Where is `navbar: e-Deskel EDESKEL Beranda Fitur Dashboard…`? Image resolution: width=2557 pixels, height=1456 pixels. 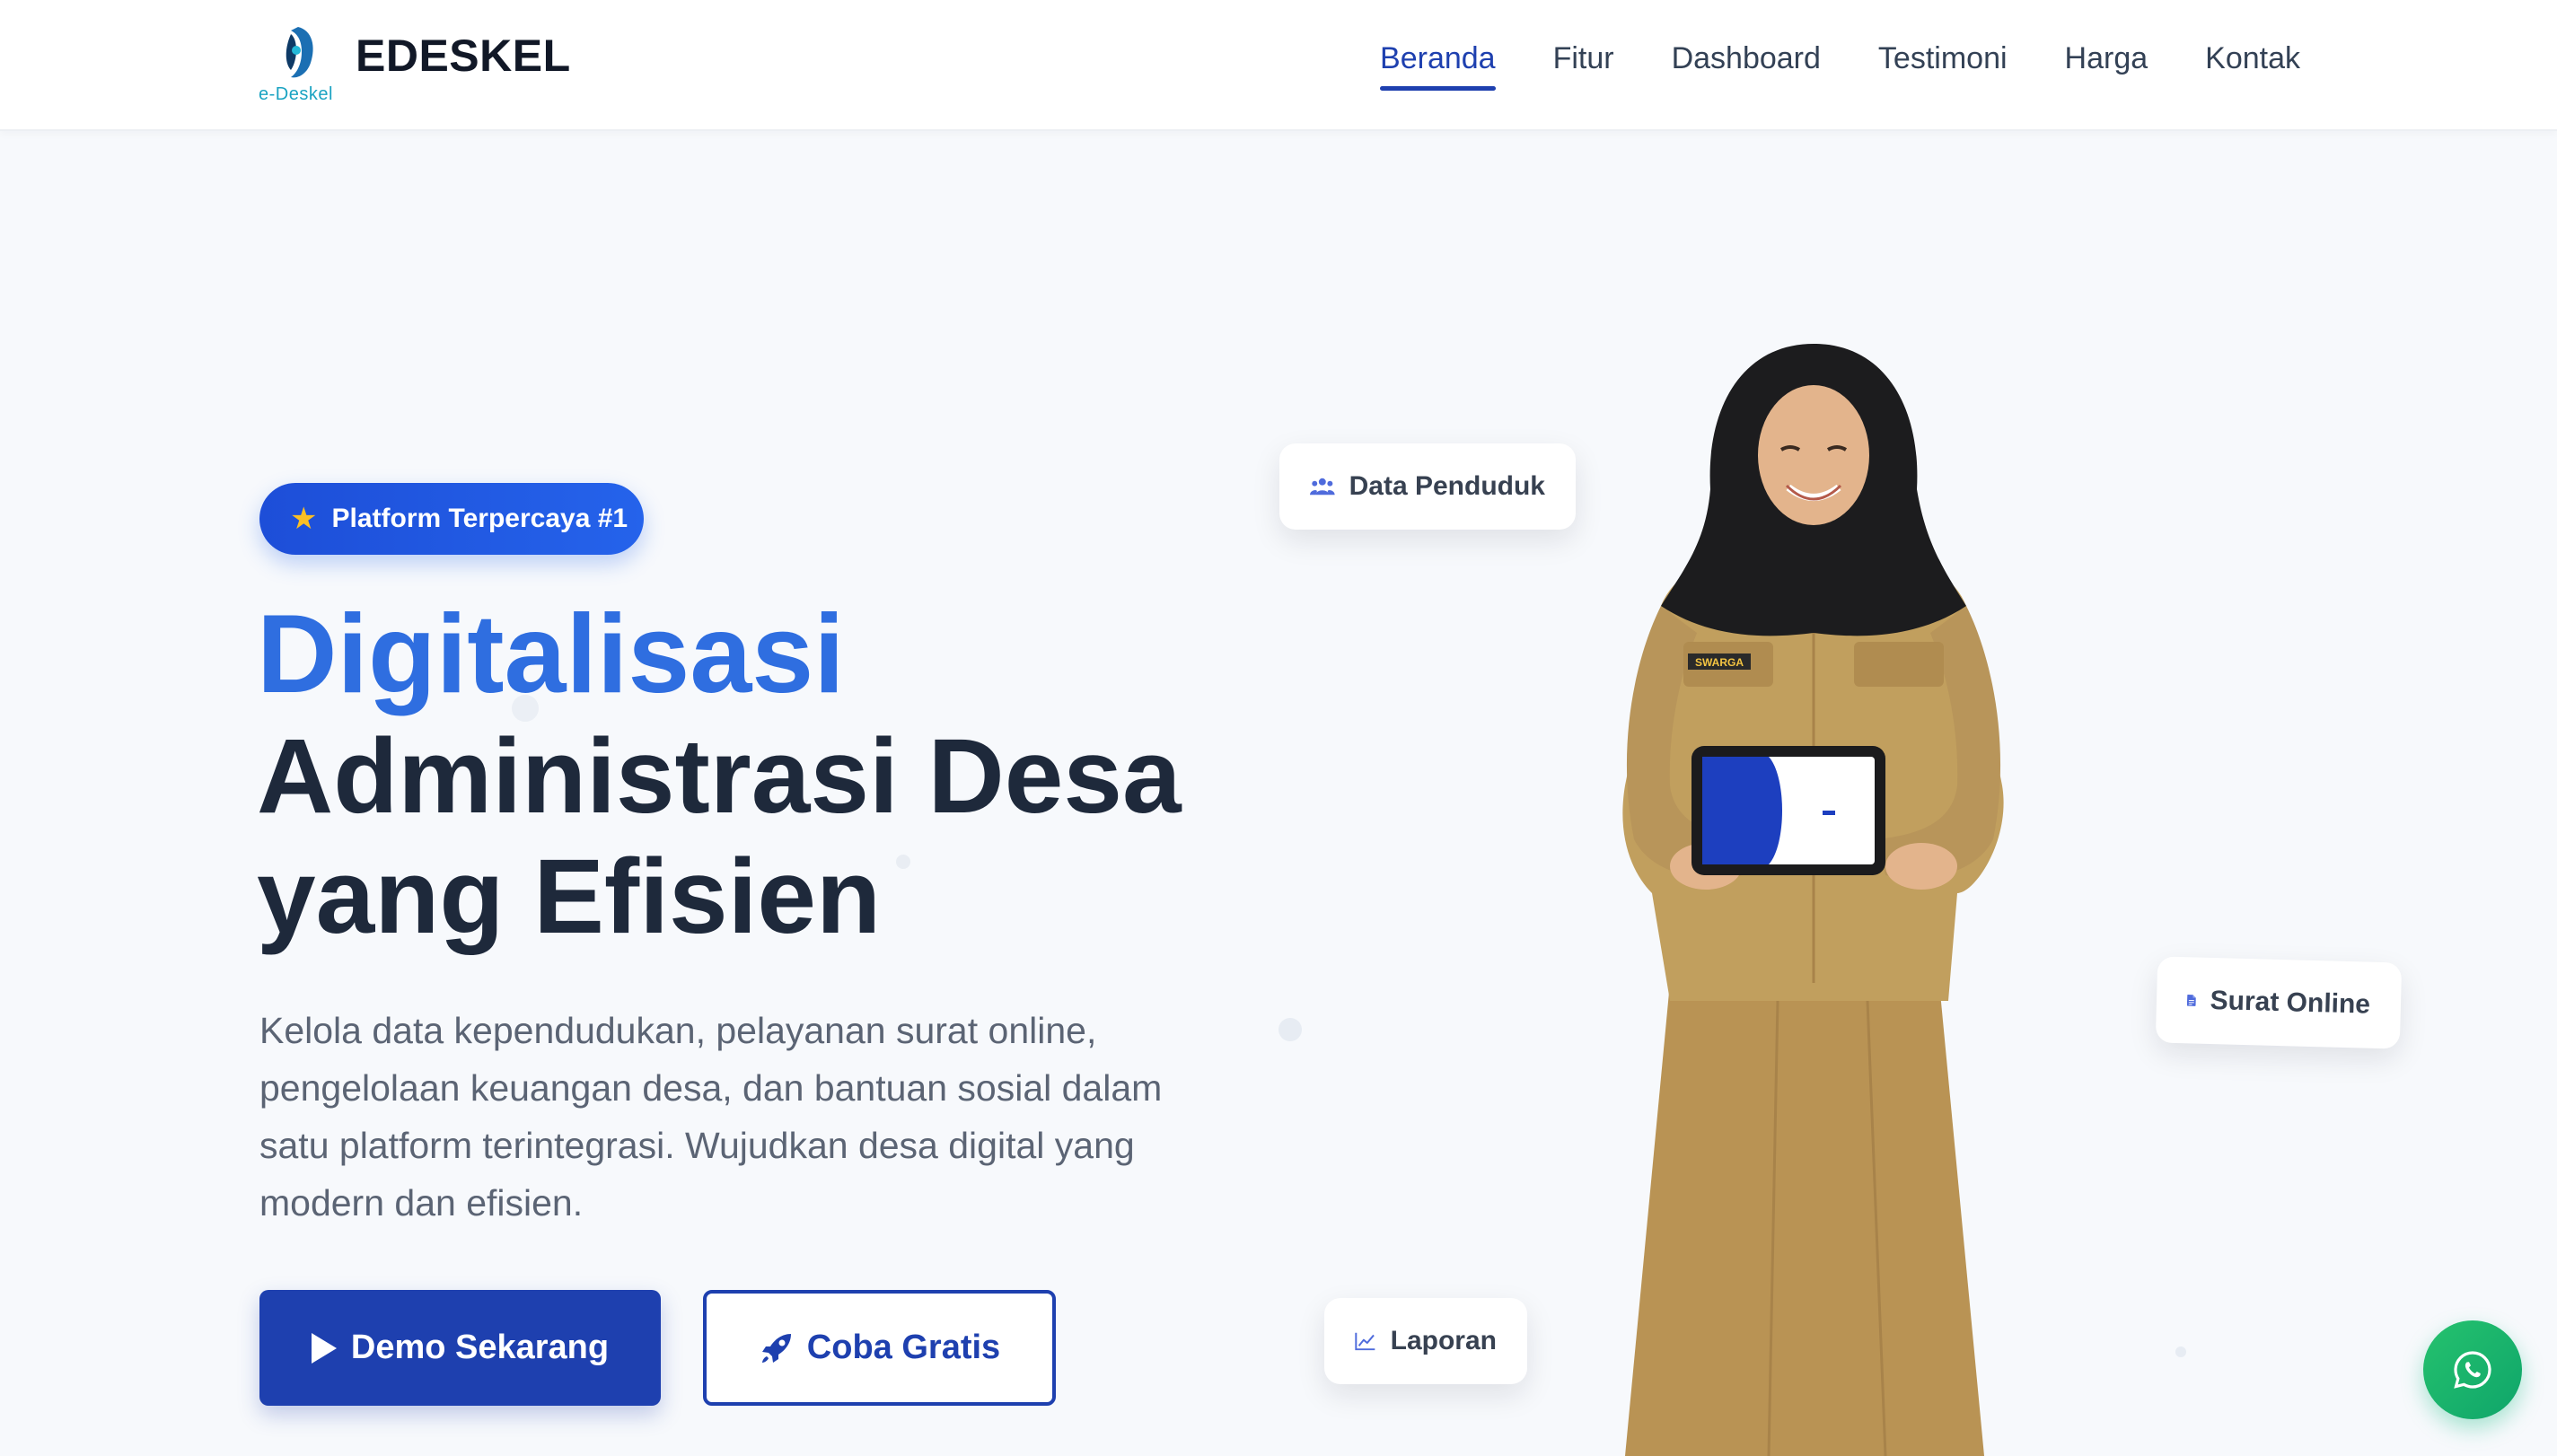 navbar: e-Deskel EDESKEL Beranda Fitur Dashboard… is located at coordinates (1278, 65).